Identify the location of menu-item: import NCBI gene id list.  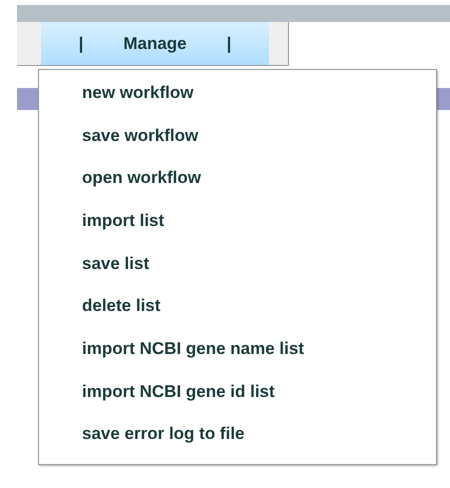
(259, 400).